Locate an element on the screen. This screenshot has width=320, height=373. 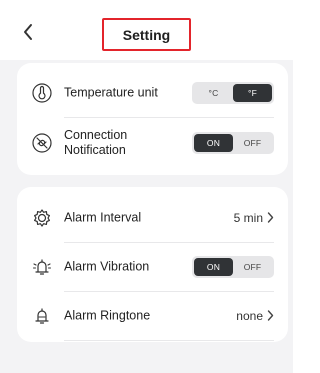
alarm-ringtone-text: none is located at coordinates (249, 315).